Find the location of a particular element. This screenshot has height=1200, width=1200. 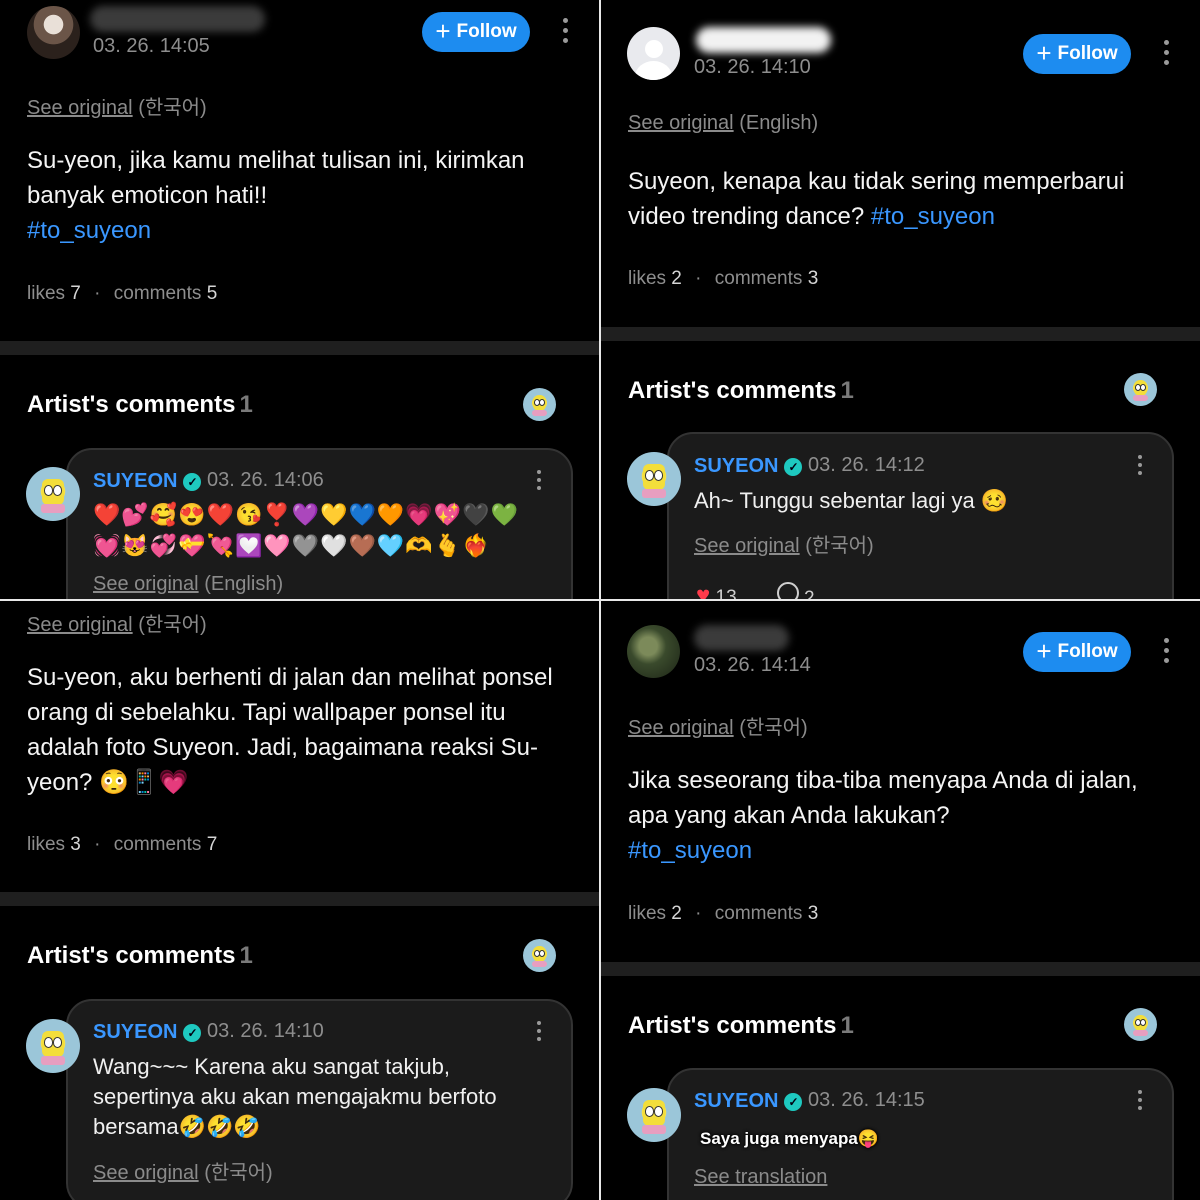

comment-timestamp: 03. 26. 14:06 is located at coordinates (265, 480).